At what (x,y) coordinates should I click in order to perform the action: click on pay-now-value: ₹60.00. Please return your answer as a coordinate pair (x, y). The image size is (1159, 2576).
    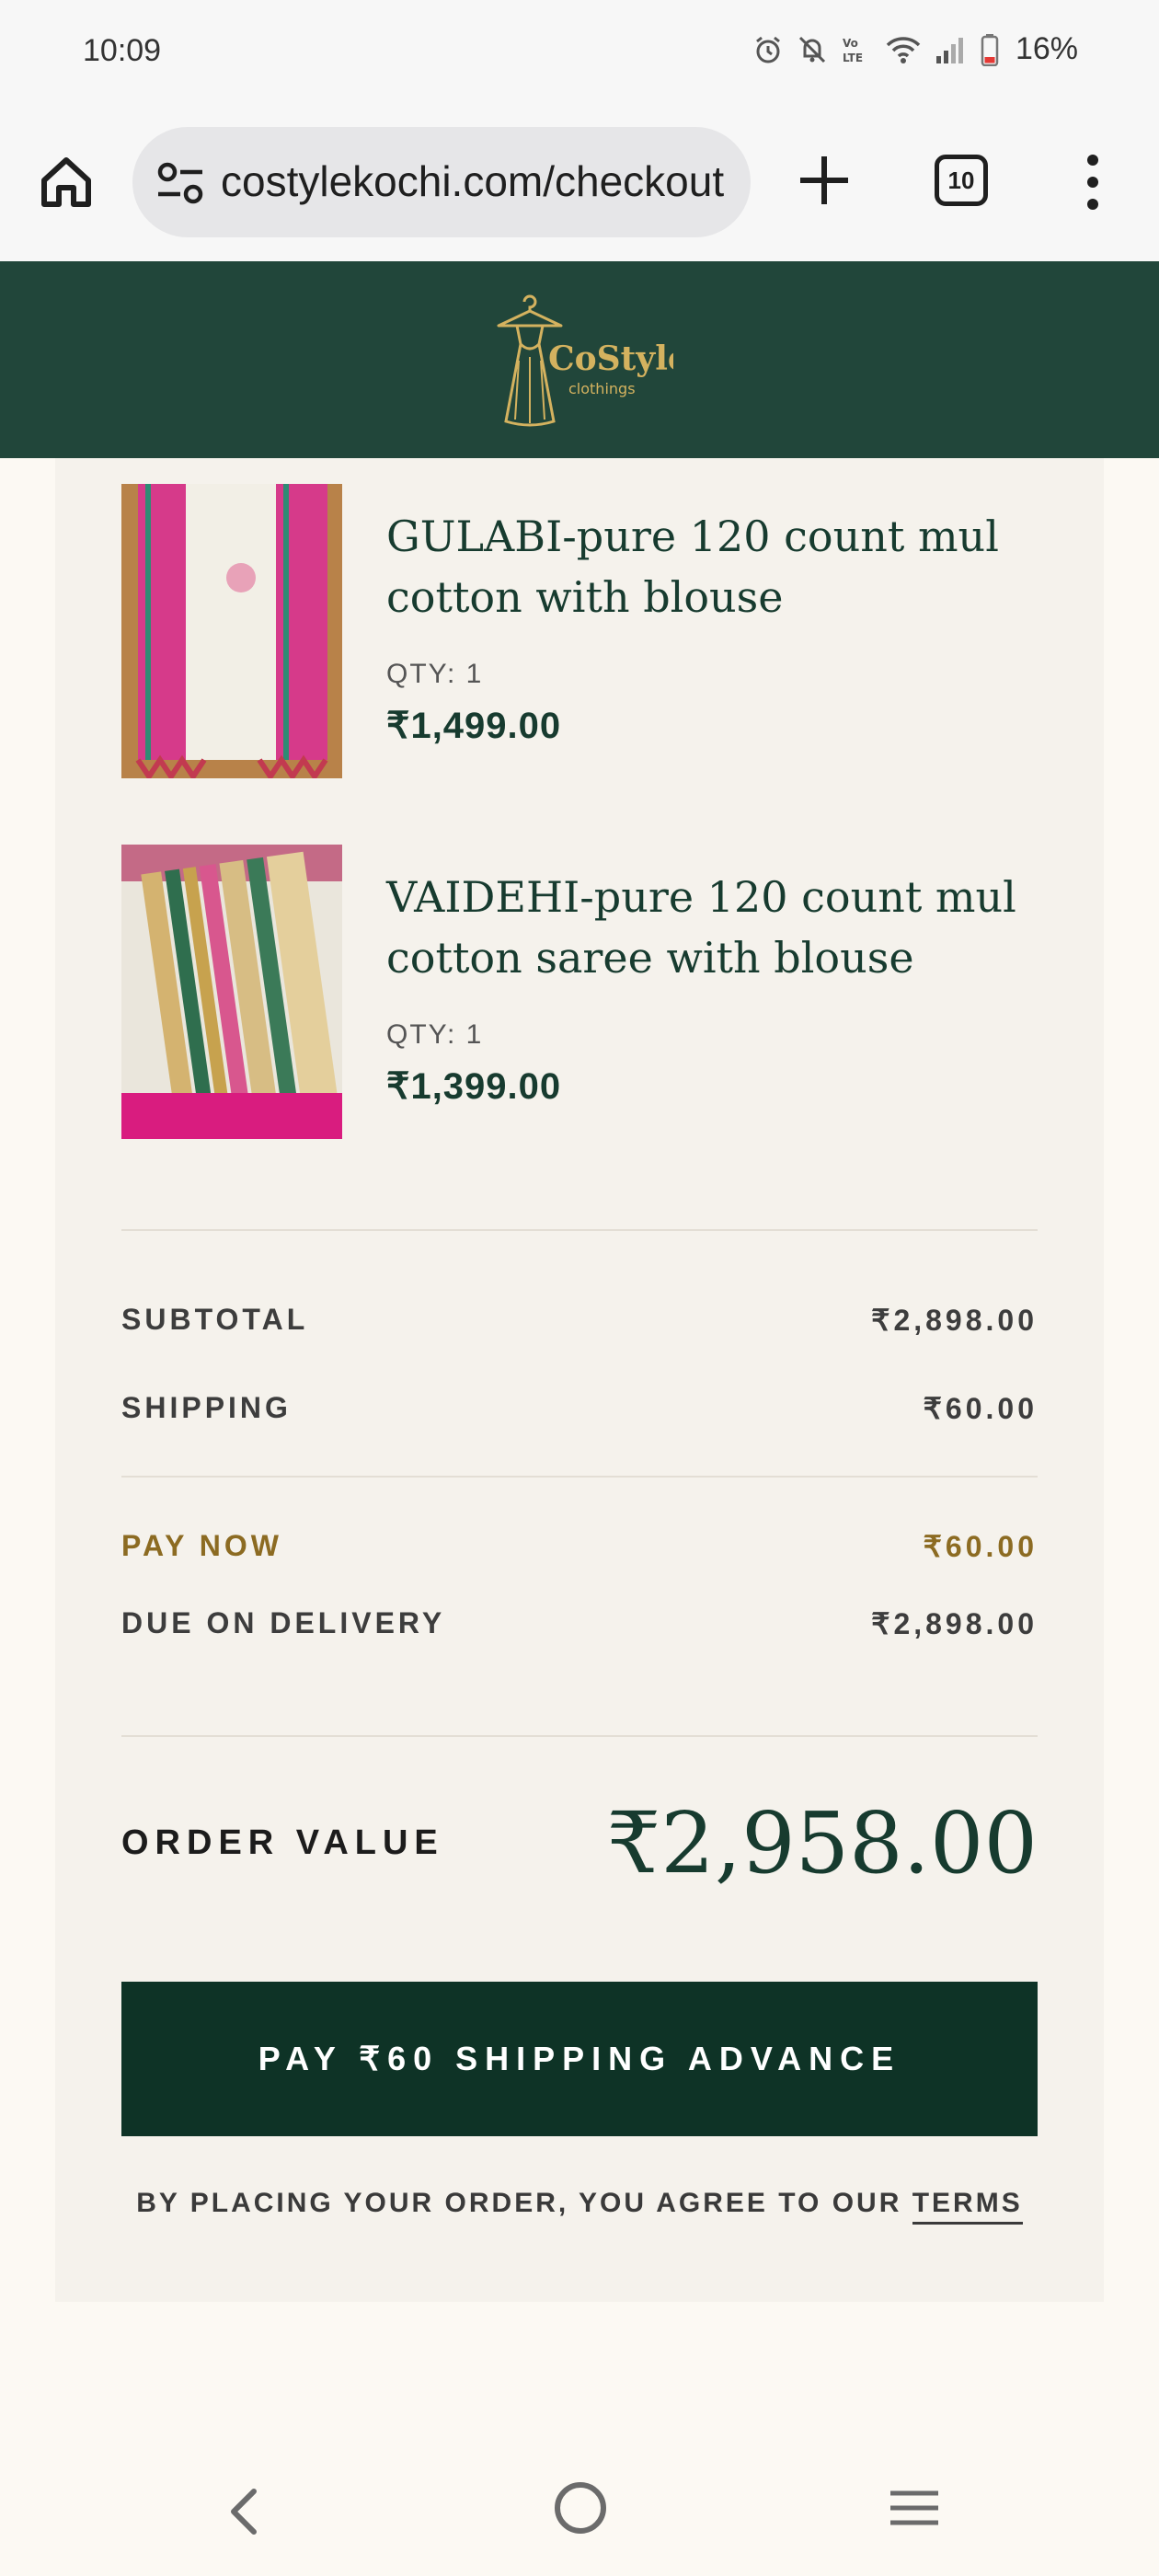
    Looking at the image, I should click on (980, 1546).